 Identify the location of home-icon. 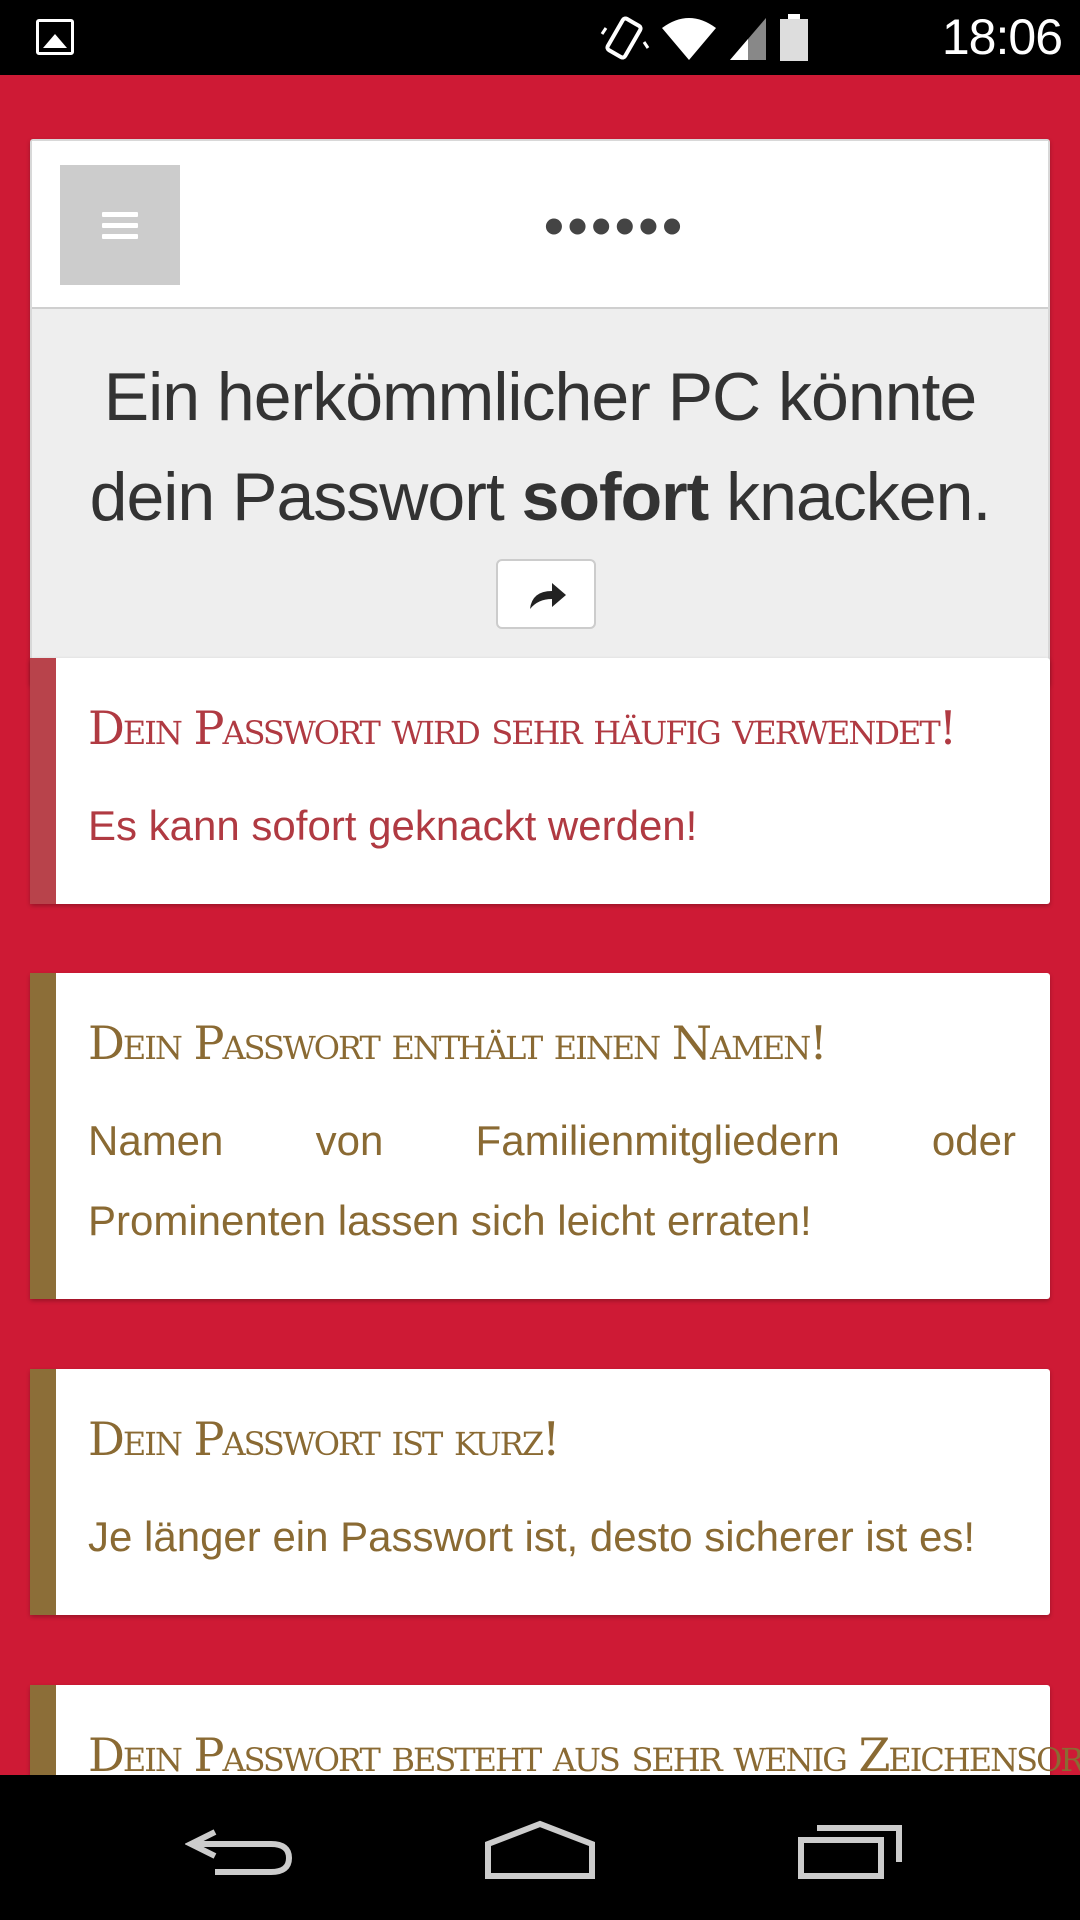
(540, 1849).